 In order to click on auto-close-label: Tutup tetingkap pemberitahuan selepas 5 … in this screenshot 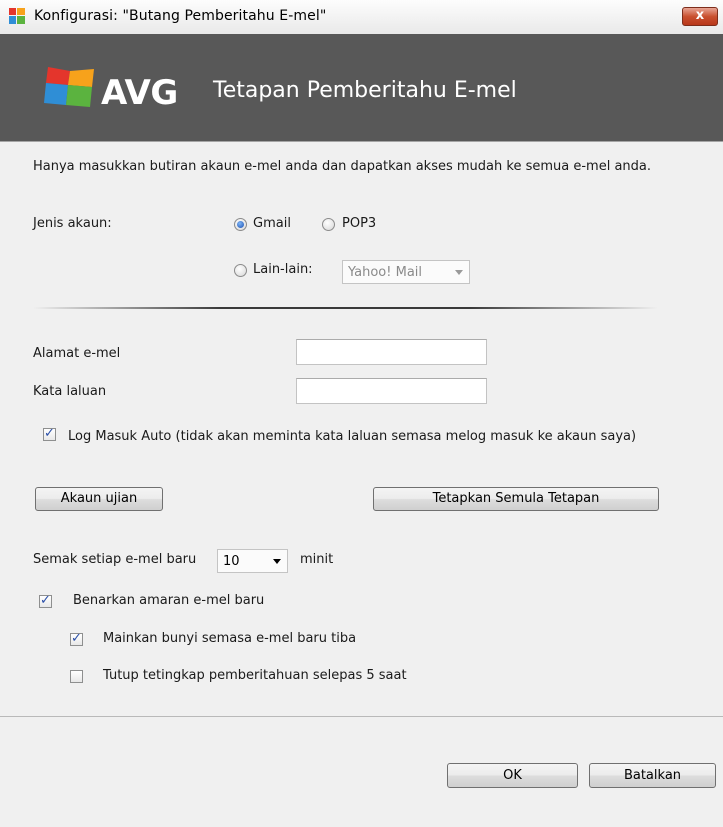, I will do `click(255, 675)`.